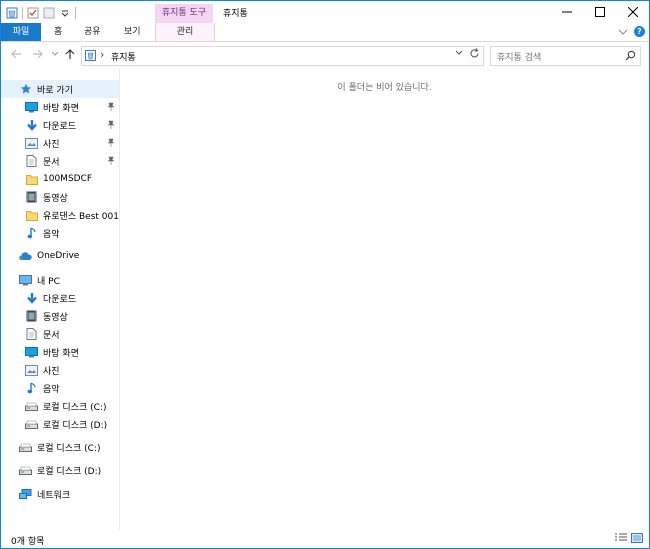 This screenshot has height=549, width=650. Describe the element at coordinates (637, 539) in the screenshot. I see `large-icons-view-icon` at that location.